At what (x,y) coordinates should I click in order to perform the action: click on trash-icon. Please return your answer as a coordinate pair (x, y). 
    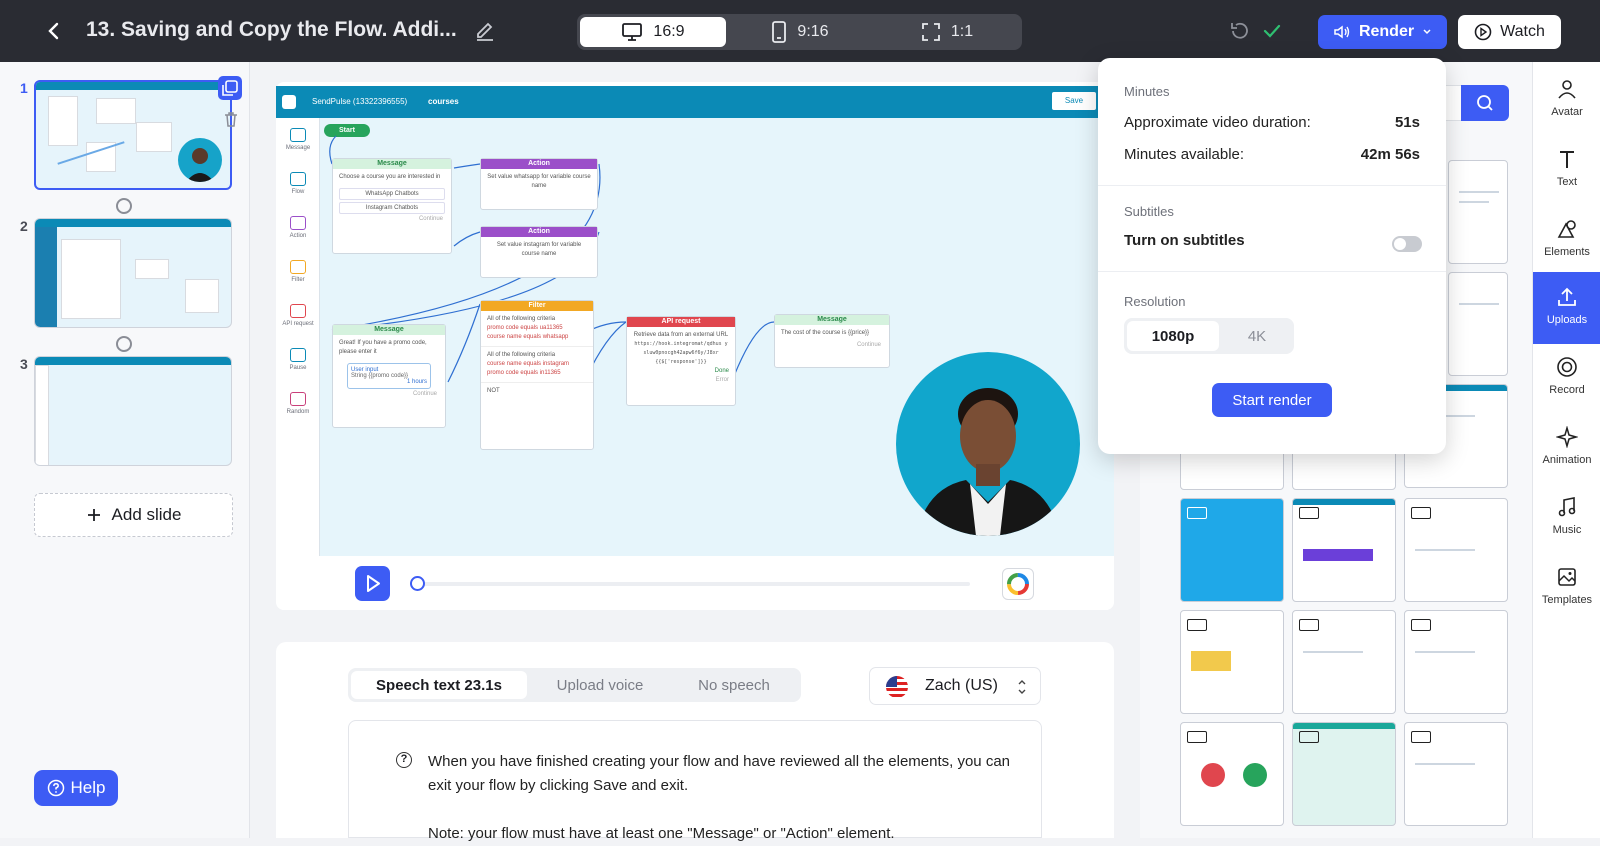
    Looking at the image, I should click on (231, 119).